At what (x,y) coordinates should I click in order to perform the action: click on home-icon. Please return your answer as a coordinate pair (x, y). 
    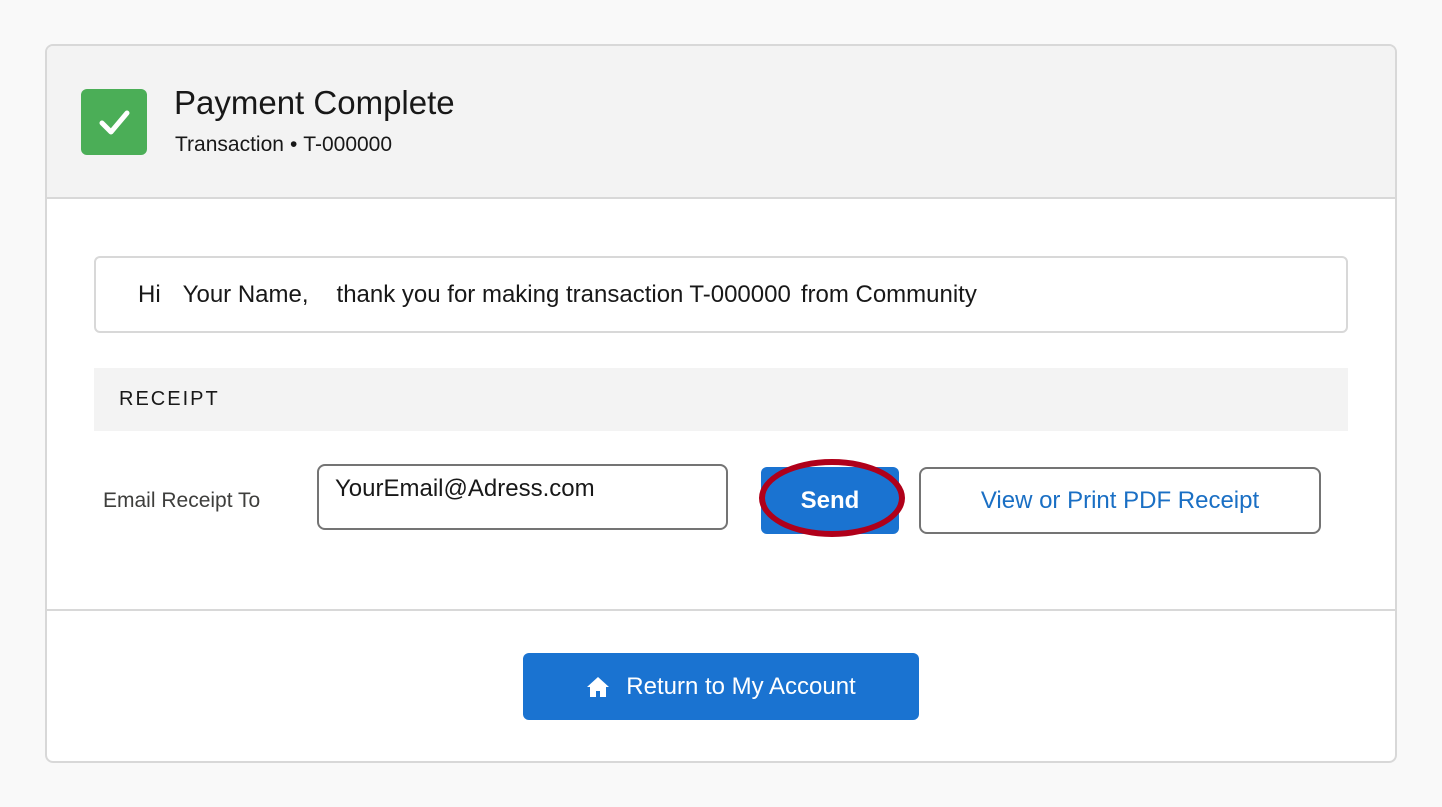
    Looking at the image, I should click on (598, 687).